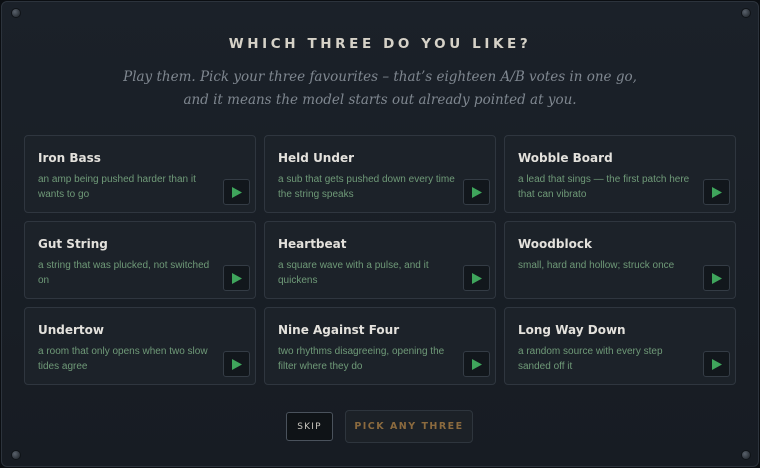 This screenshot has width=760, height=468. Describe the element at coordinates (16, 13) in the screenshot. I see `screw-top-left` at that location.